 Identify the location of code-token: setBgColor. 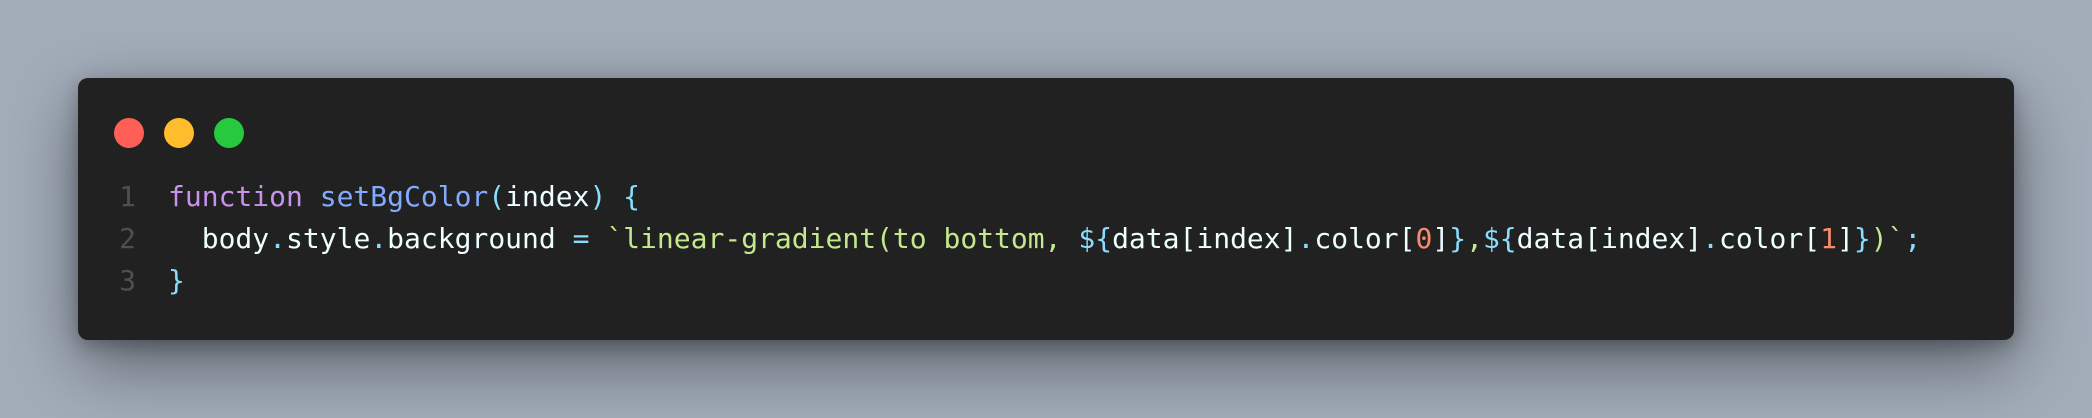
(404, 196).